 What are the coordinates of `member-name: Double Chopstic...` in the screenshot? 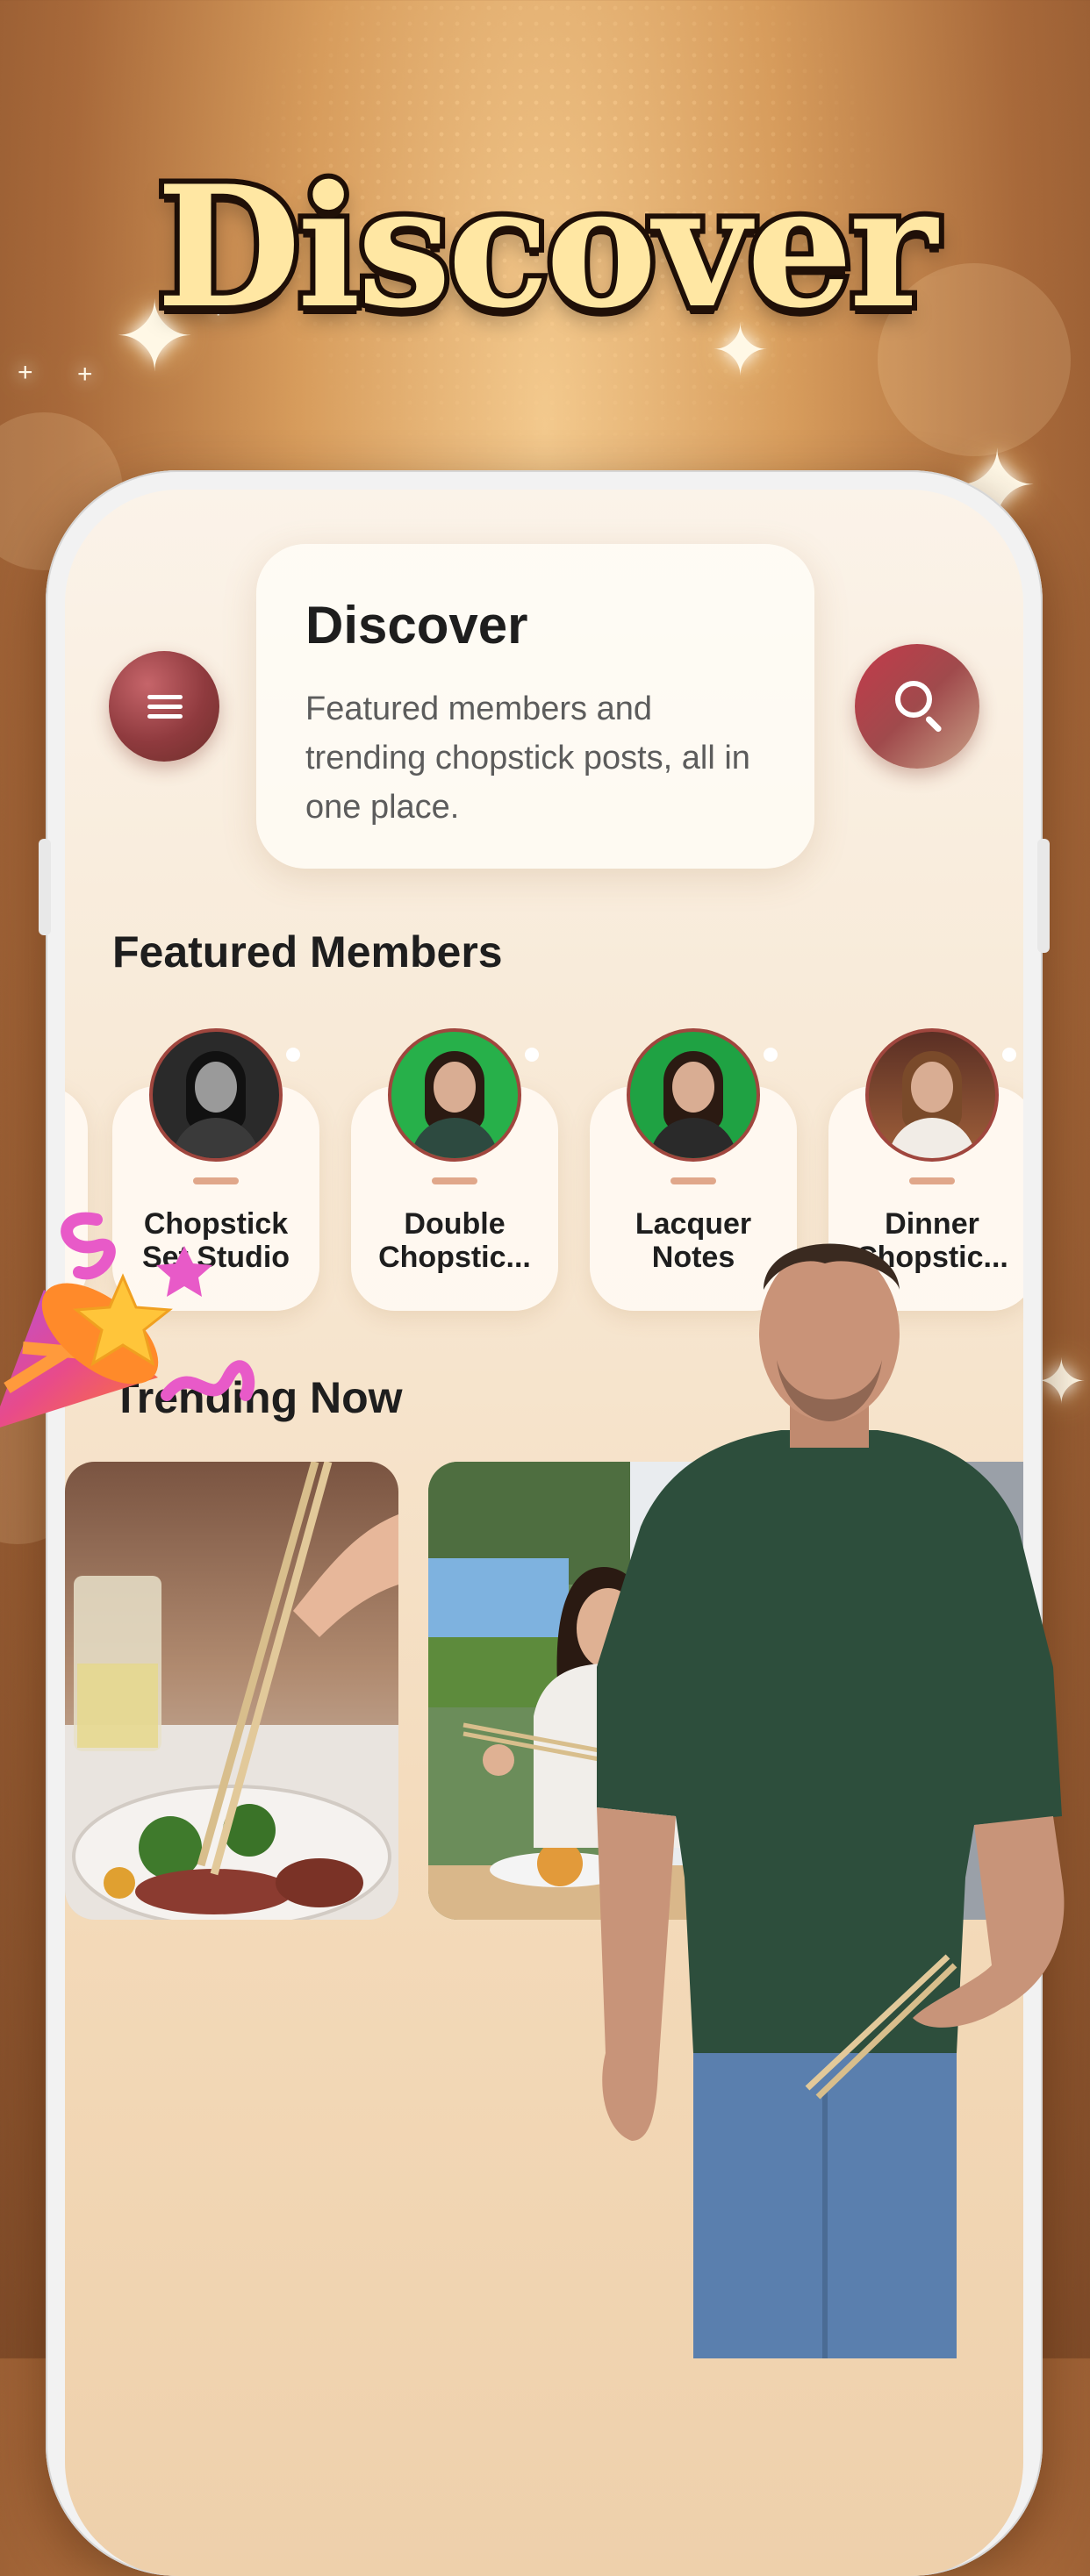 It's located at (455, 1240).